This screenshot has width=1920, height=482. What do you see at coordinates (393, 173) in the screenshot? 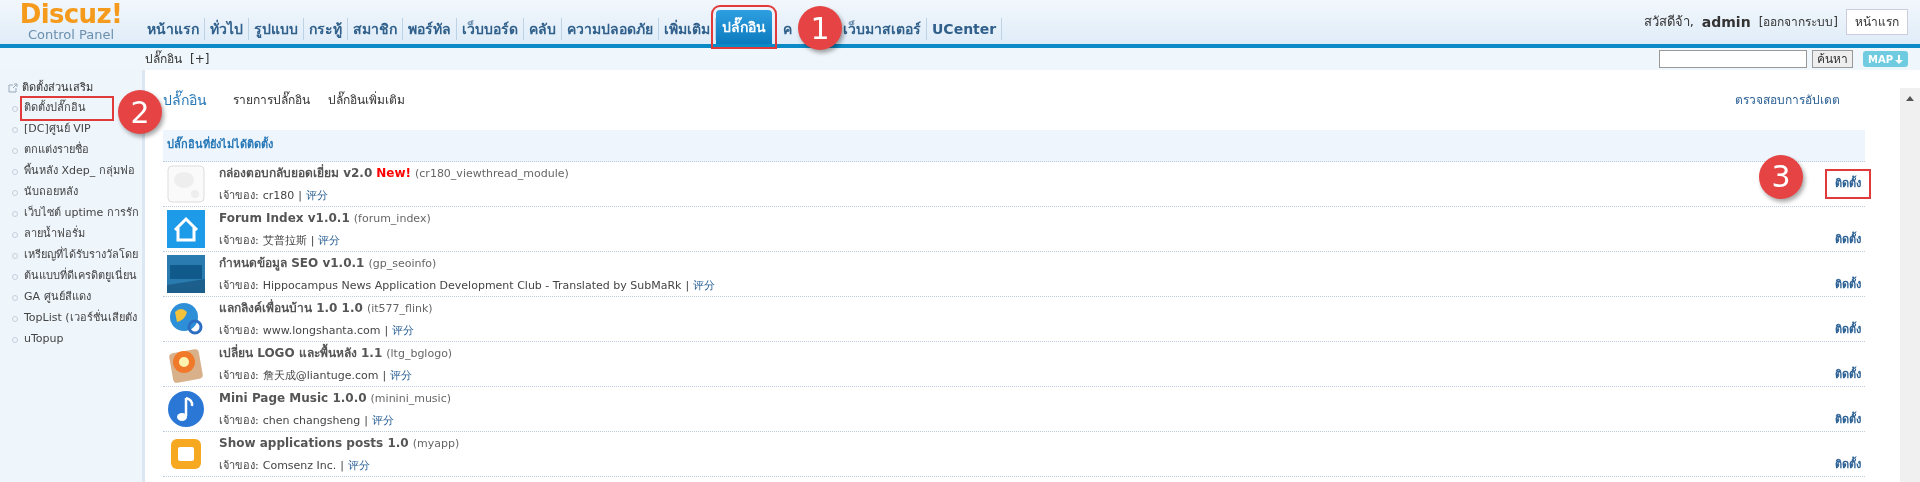
I see `new-label: New!` at bounding box center [393, 173].